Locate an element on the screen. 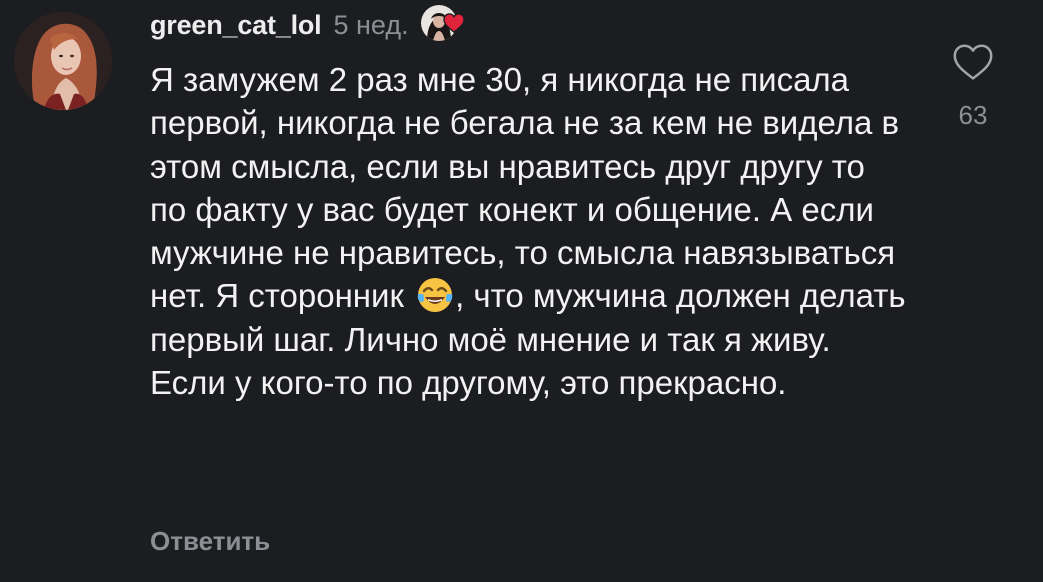 This screenshot has height=582, width=1043. comment-meta: green_cat_lol 5 нед. is located at coordinates (308, 25).